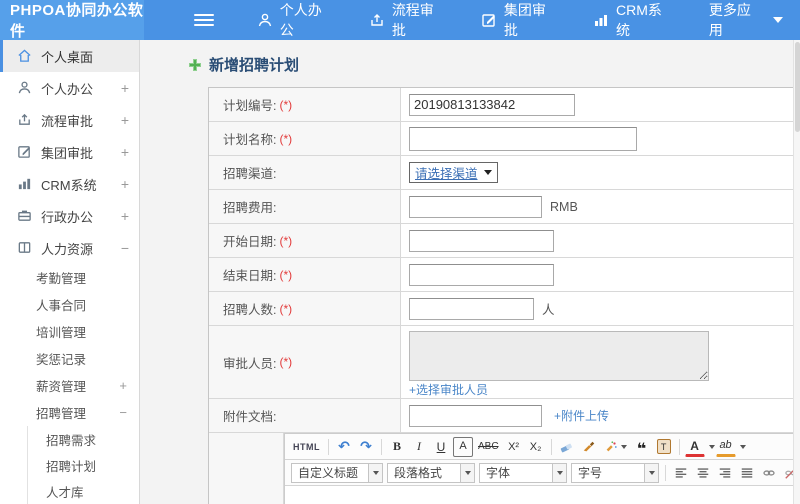  I want to click on paragraph-format-select: 段落格式, so click(431, 472).